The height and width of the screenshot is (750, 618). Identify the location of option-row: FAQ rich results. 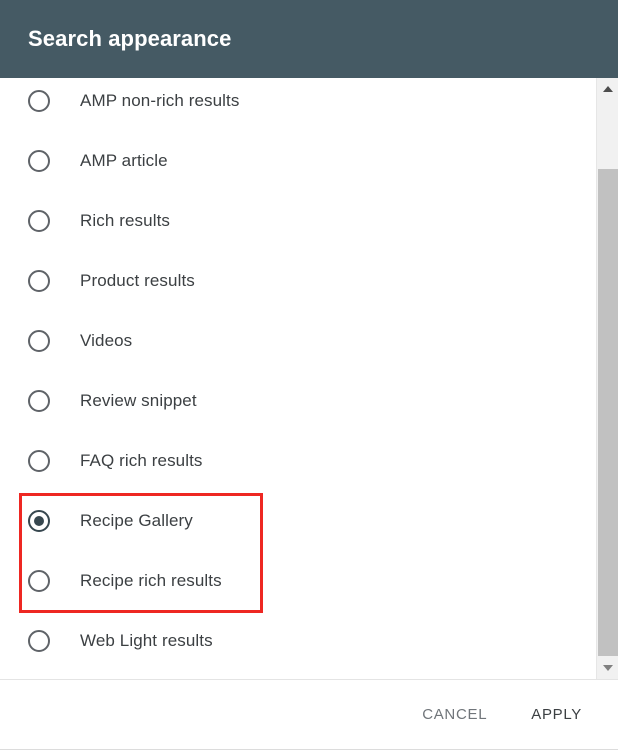
(298, 461).